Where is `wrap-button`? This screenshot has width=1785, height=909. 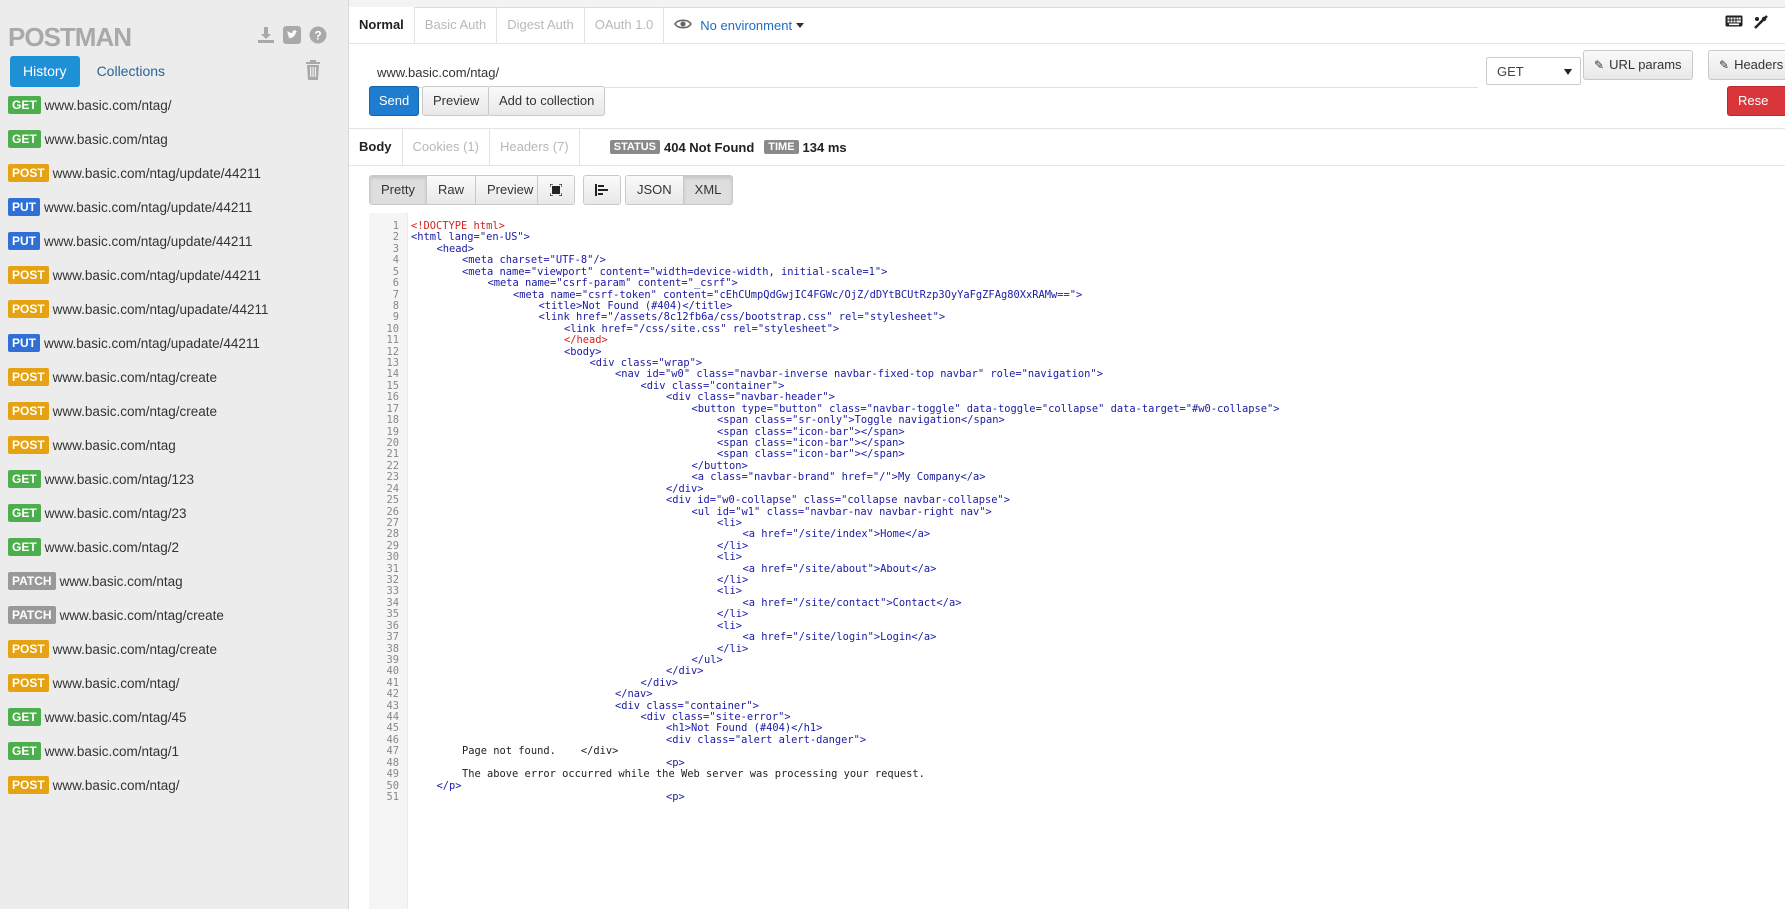 wrap-button is located at coordinates (602, 190).